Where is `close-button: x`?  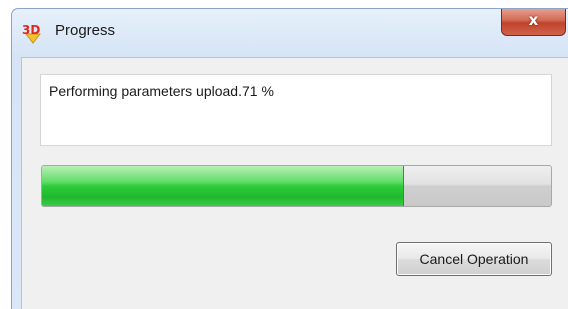
close-button: x is located at coordinates (533, 22).